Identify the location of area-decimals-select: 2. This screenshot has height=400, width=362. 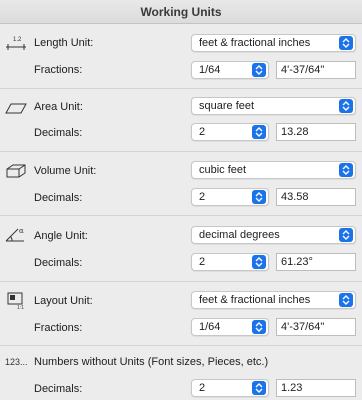
(230, 132).